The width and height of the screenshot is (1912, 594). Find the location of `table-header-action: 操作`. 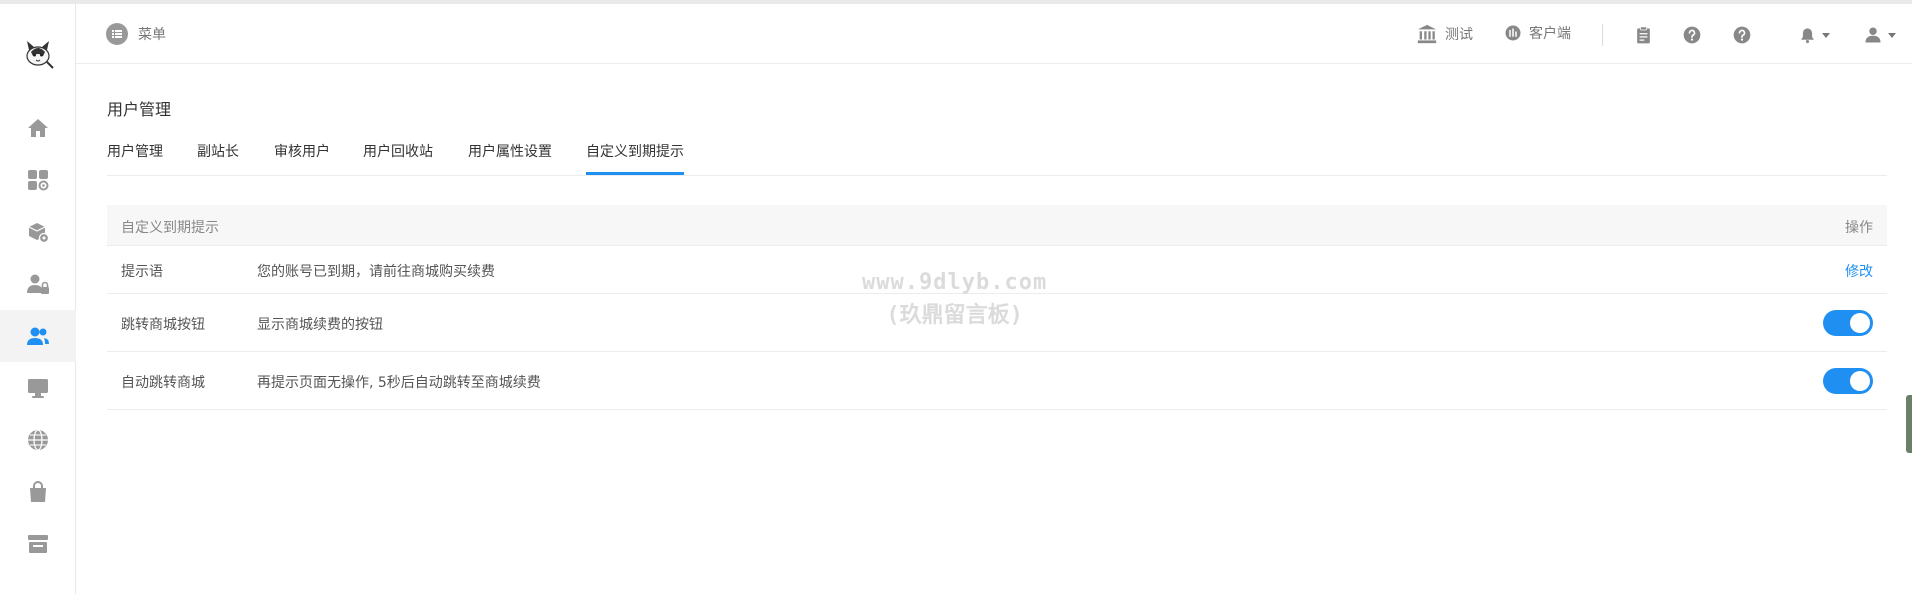

table-header-action: 操作 is located at coordinates (1859, 228).